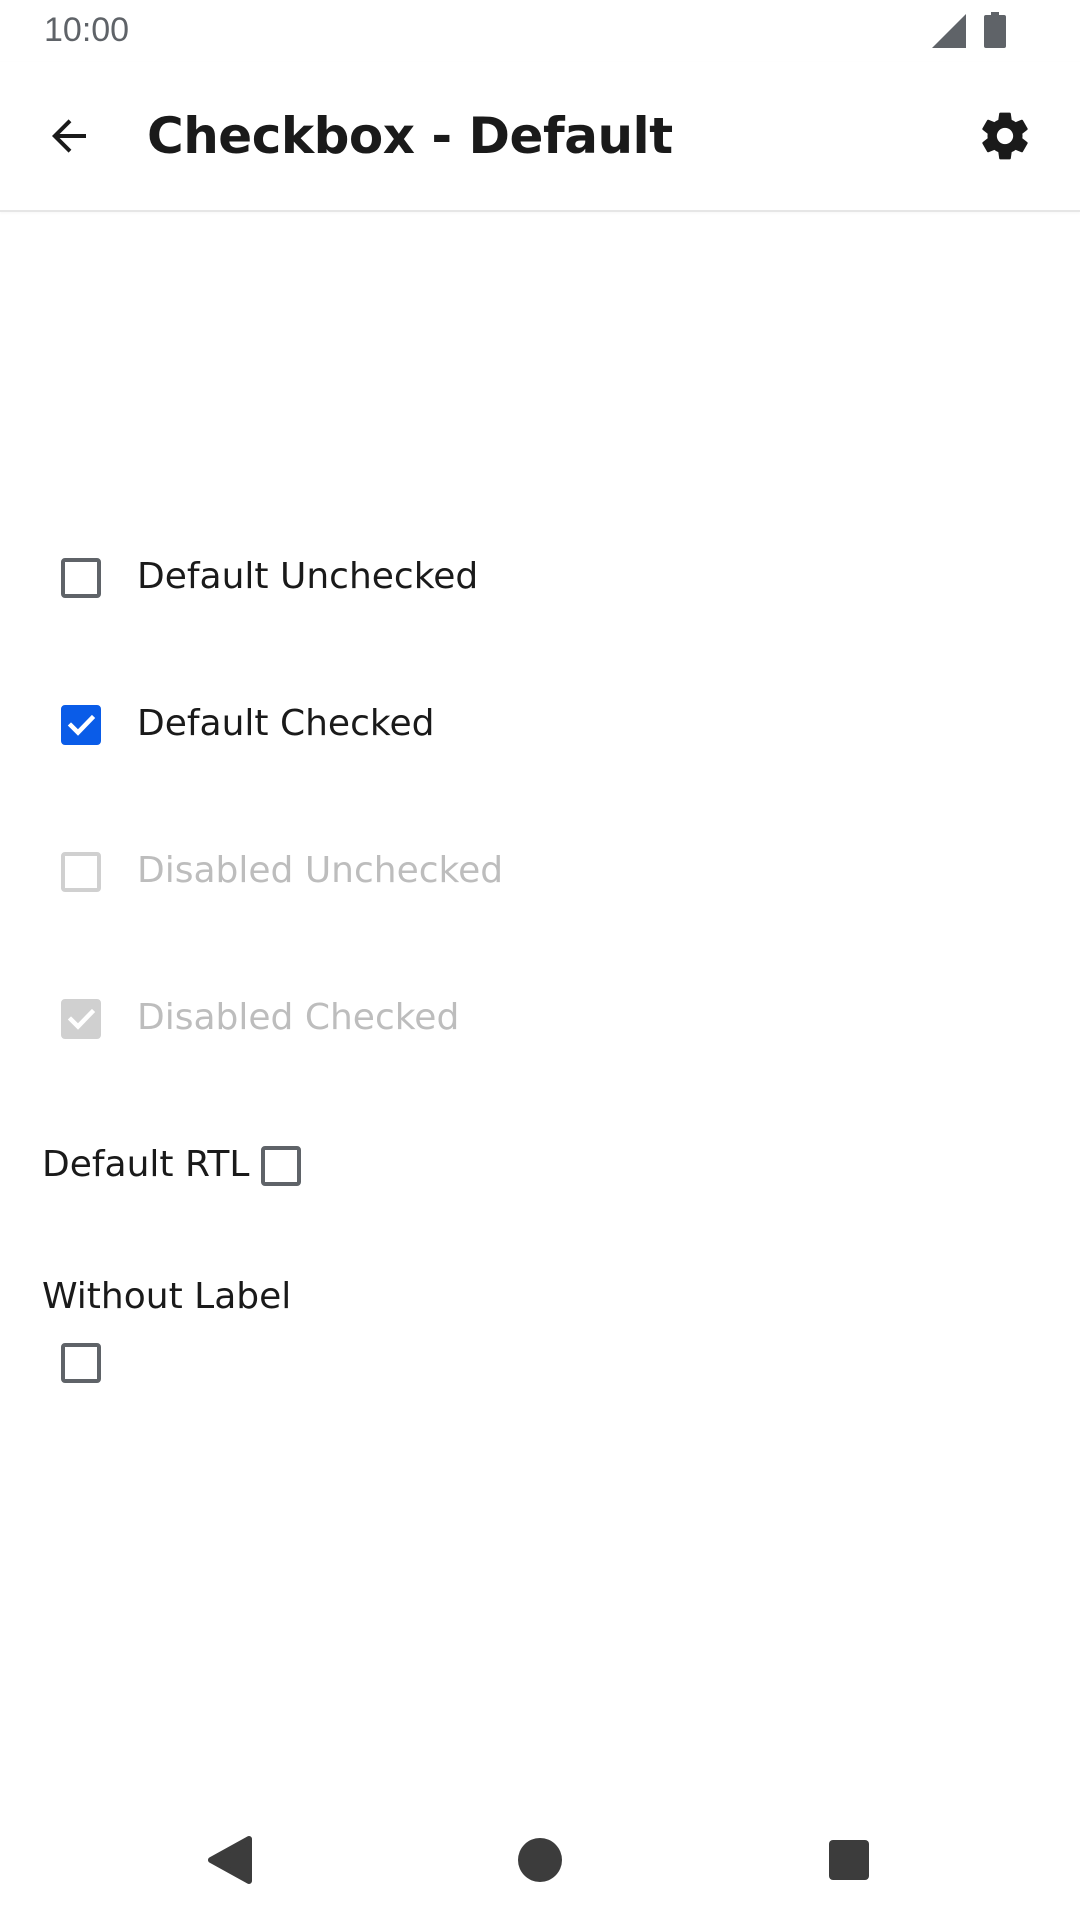 The width and height of the screenshot is (1080, 1920). I want to click on app-bar: Checkbox - Default, so click(540, 137).